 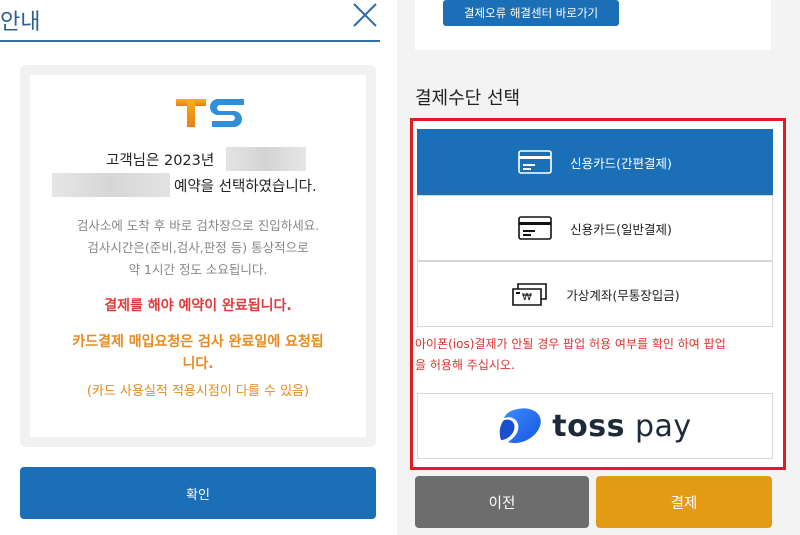 I want to click on help-card: 결제오류 해결센터 바로가기, so click(x=593, y=25).